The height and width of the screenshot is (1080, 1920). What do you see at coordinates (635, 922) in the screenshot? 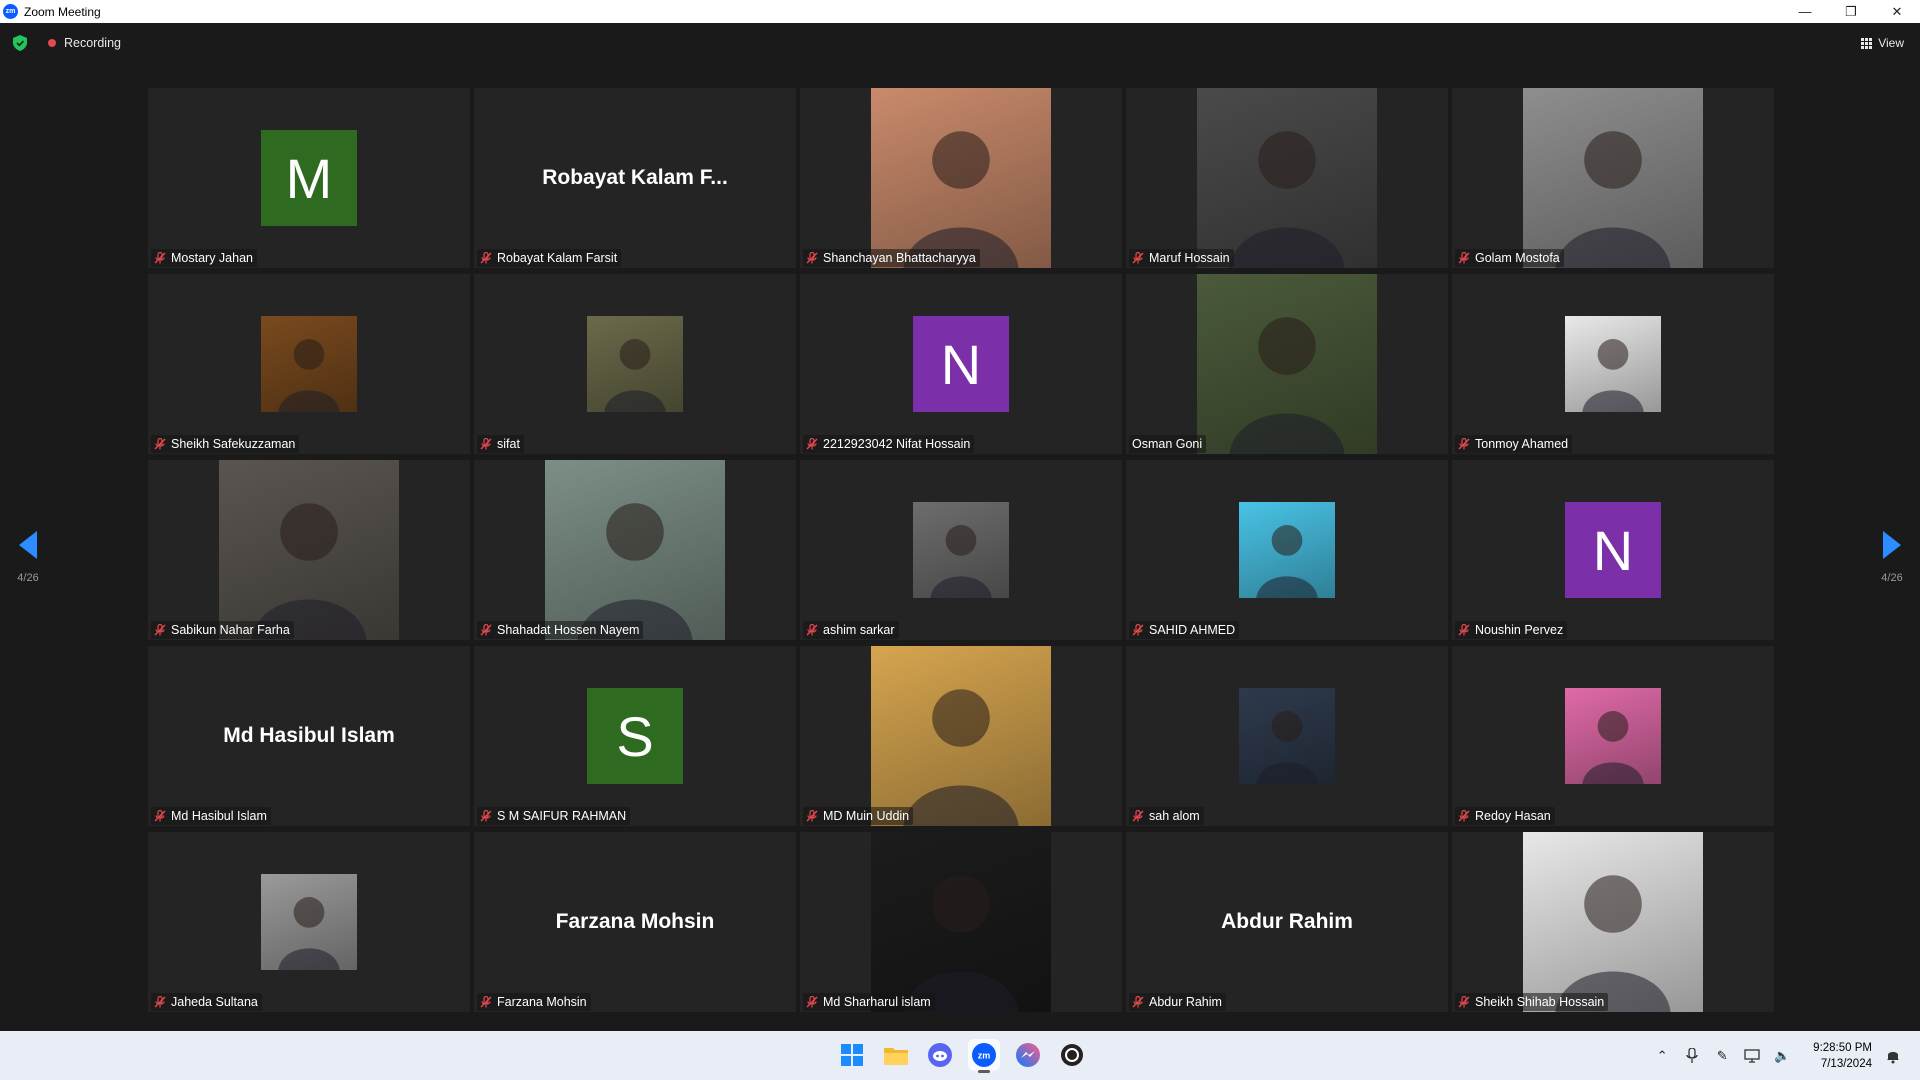
I see `participant-tile: Farzana Mohsin Farzana Mohsin` at bounding box center [635, 922].